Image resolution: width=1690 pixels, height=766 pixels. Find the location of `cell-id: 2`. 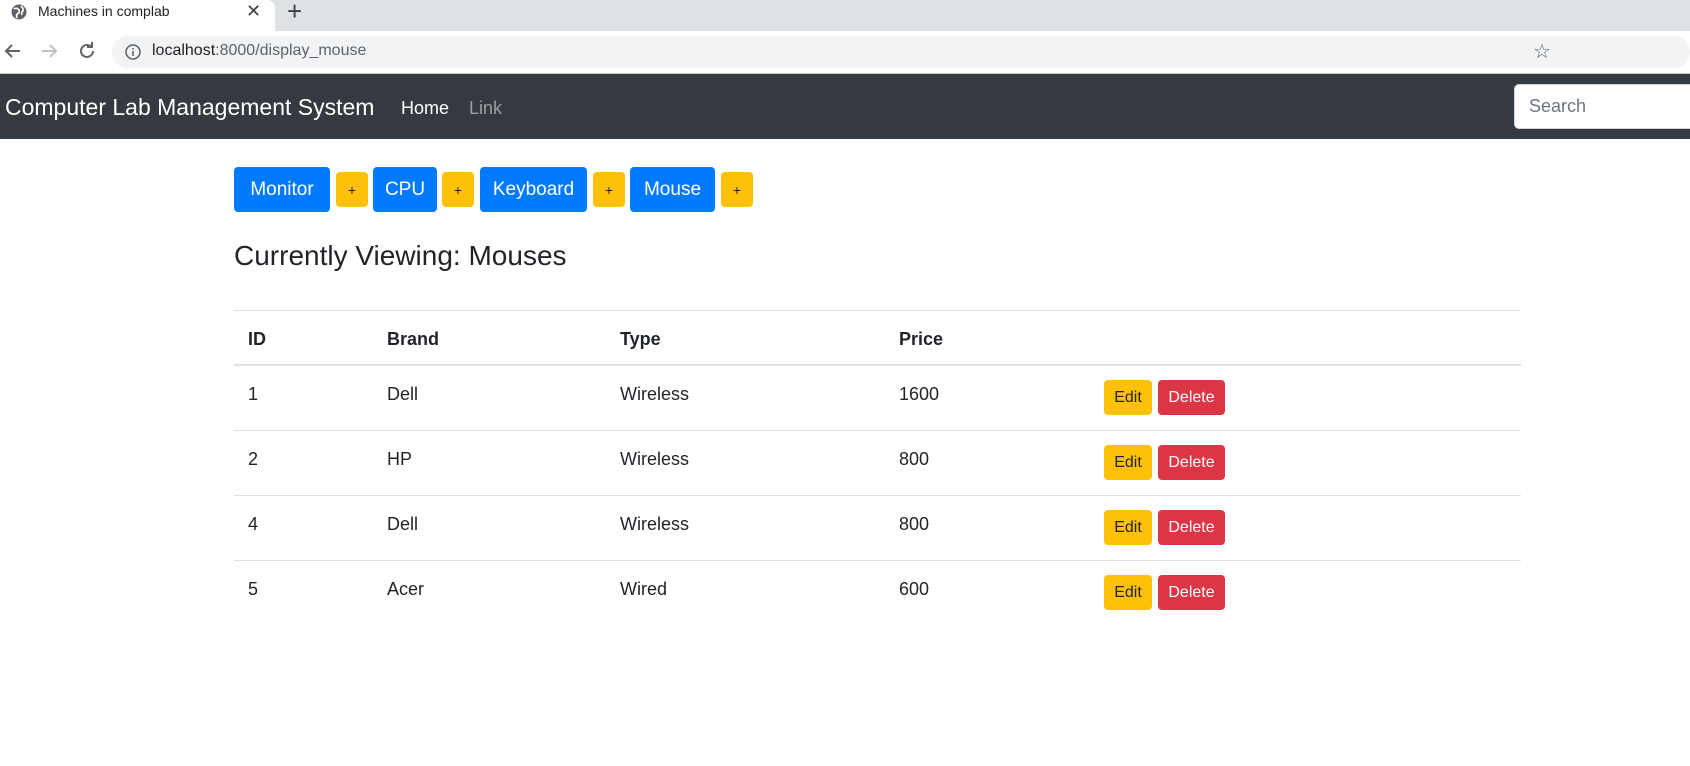

cell-id: 2 is located at coordinates (253, 459).